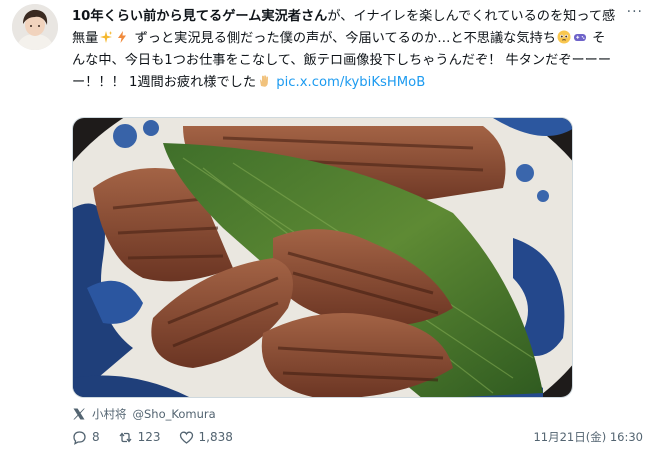 This screenshot has width=657, height=451. Describe the element at coordinates (106, 37) in the screenshot. I see `sparkles-icon` at that location.